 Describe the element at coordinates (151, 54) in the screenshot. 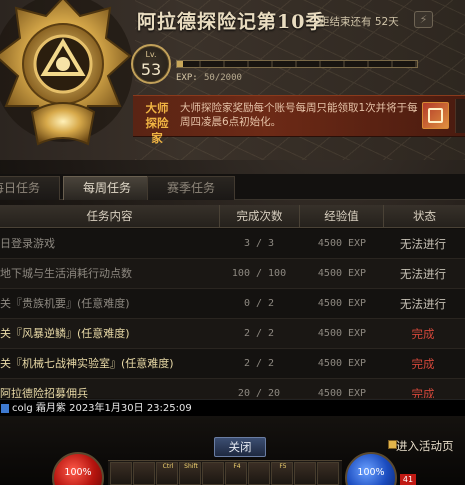

I see `level-label: Lv.` at that location.